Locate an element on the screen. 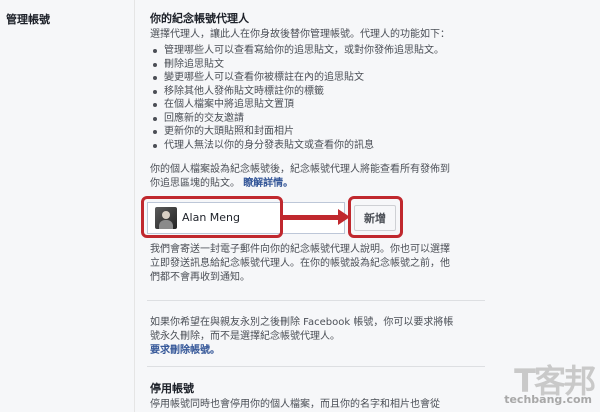 This screenshot has width=600, height=412. memorial-info-line1: 你的個人檔案設為紀念帳號後，紀念帳號代理人將能查看所有發佈到 is located at coordinates (300, 169).